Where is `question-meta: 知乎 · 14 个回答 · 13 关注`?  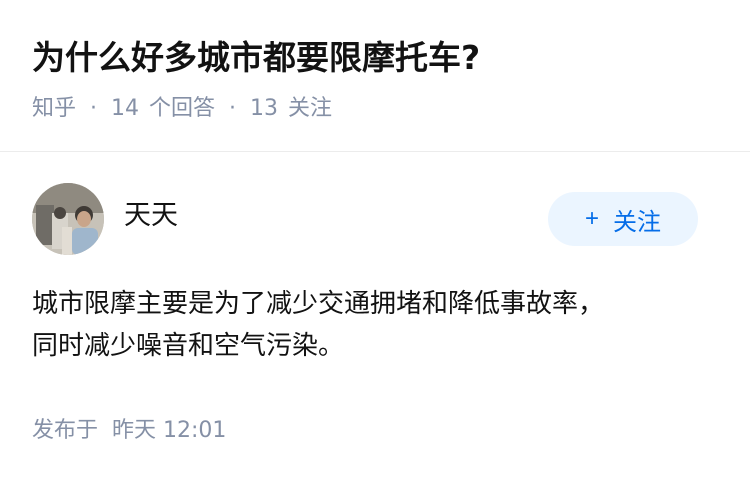 question-meta: 知乎 · 14 个回答 · 13 关注 is located at coordinates (182, 109).